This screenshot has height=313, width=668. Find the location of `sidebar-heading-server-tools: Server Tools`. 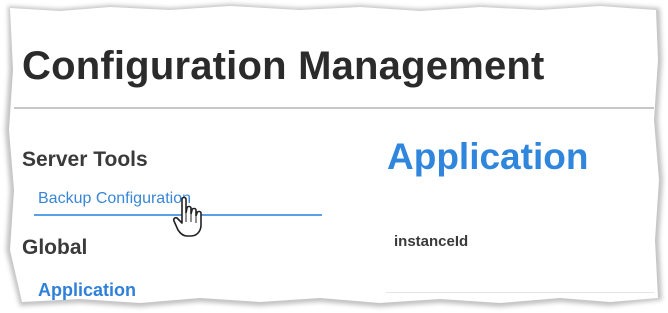

sidebar-heading-server-tools: Server Tools is located at coordinates (85, 159).